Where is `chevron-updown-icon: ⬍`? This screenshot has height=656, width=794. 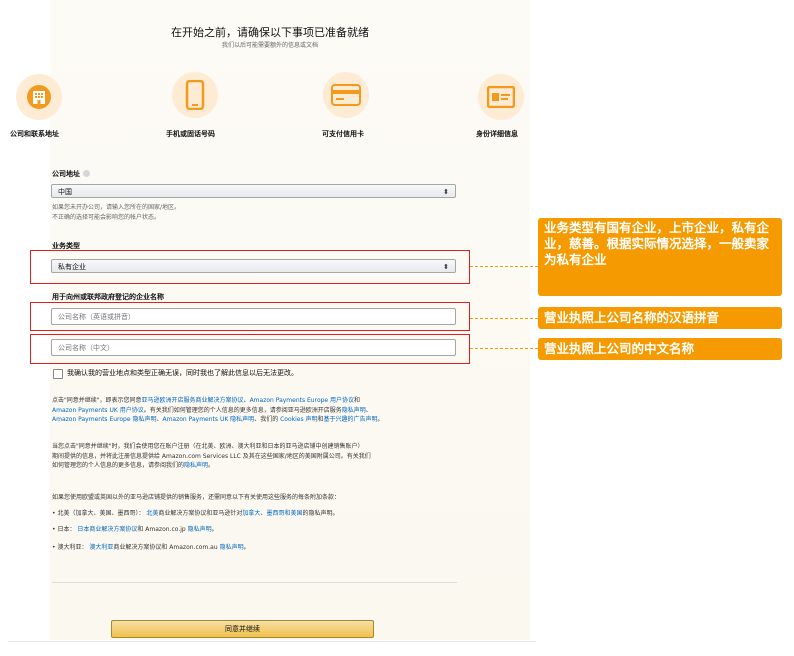
chevron-updown-icon: ⬍ is located at coordinates (446, 192).